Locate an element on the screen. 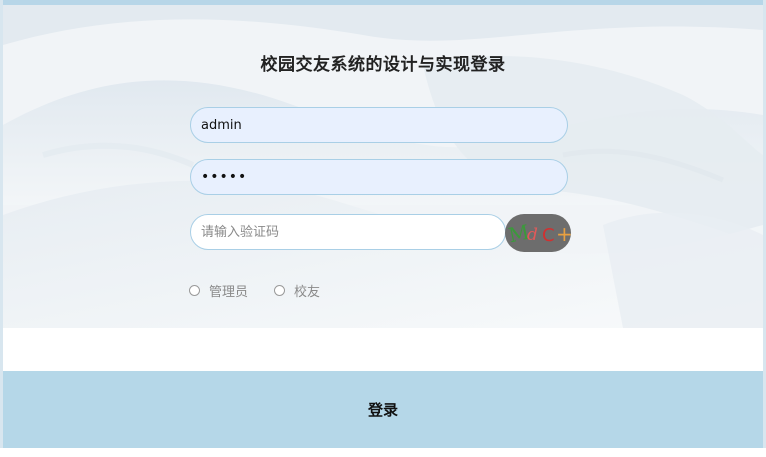  role-option-alumni: 校友 is located at coordinates (297, 290).